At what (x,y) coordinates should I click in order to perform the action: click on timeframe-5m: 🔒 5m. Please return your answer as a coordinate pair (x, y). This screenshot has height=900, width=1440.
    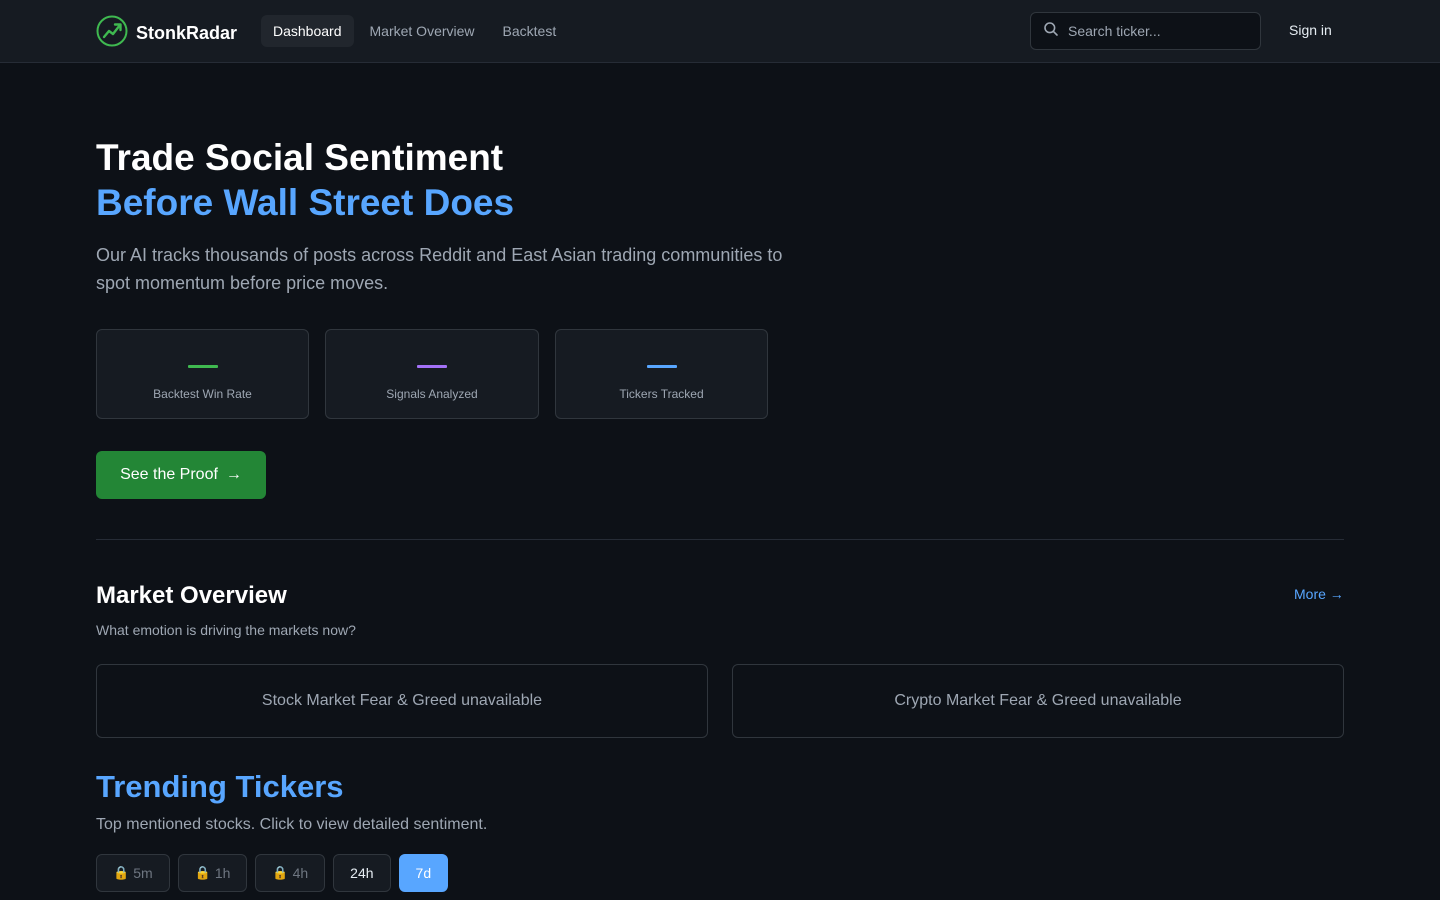
    Looking at the image, I should click on (133, 873).